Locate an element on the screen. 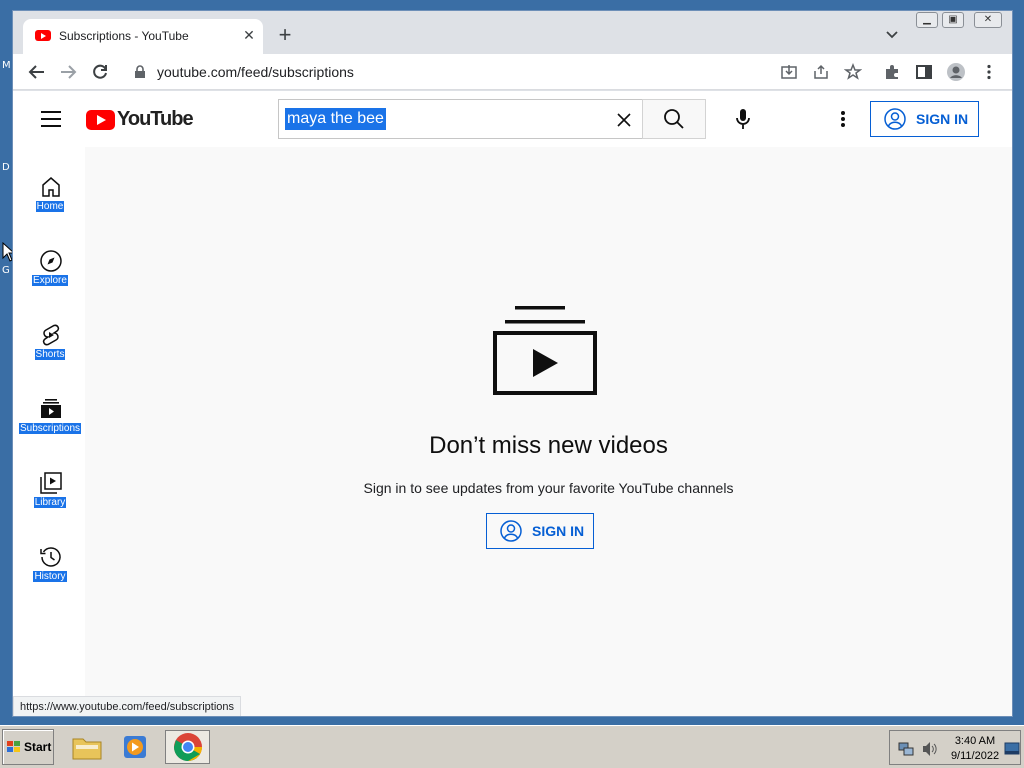  puzzle-icon is located at coordinates (892, 72).